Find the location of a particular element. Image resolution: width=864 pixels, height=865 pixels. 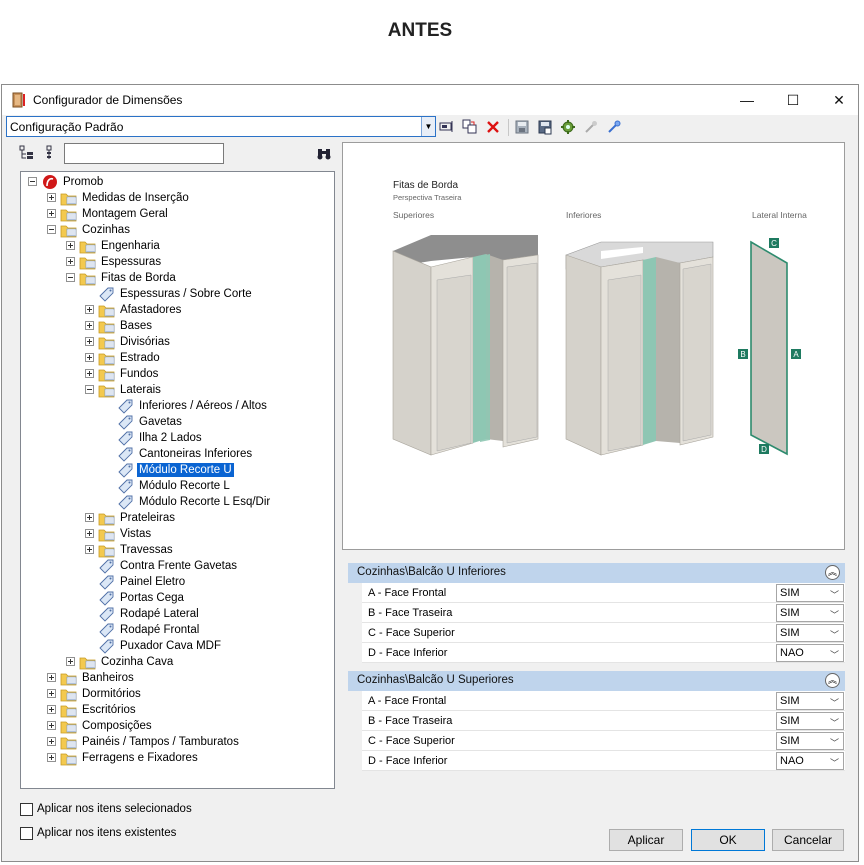

expand-tree-icon is located at coordinates (27, 153).